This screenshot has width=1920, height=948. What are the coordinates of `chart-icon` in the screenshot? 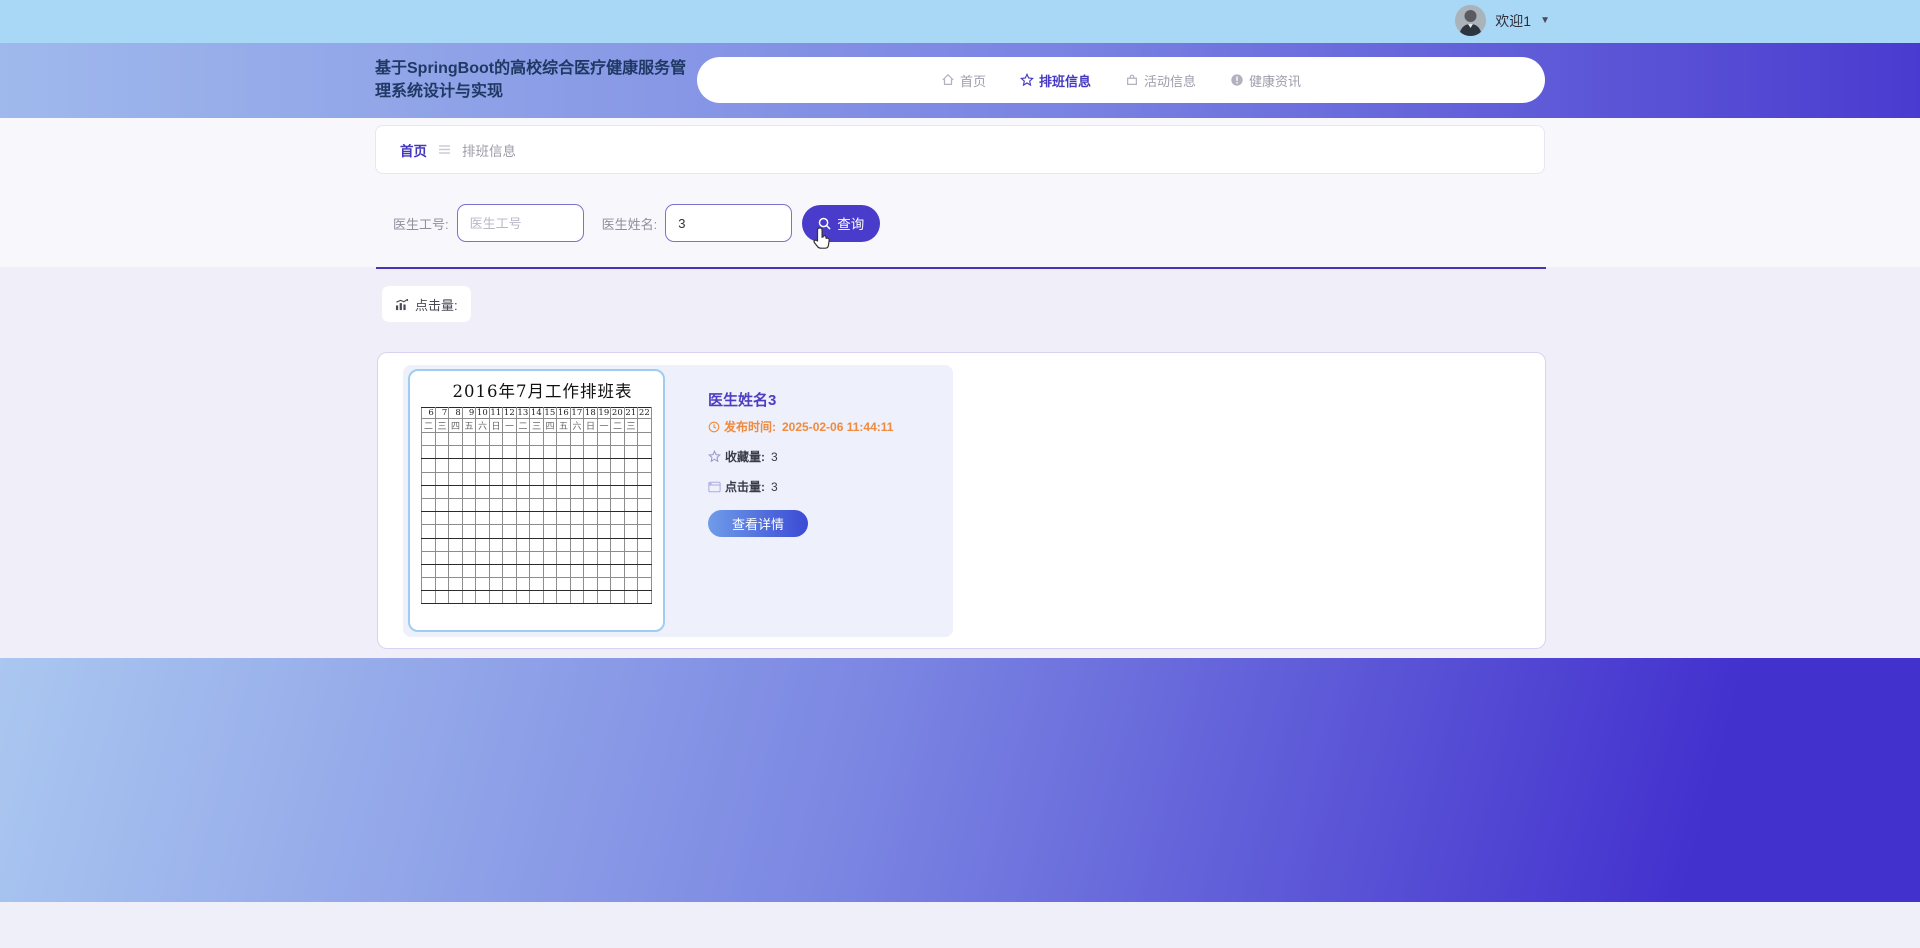 It's located at (402, 304).